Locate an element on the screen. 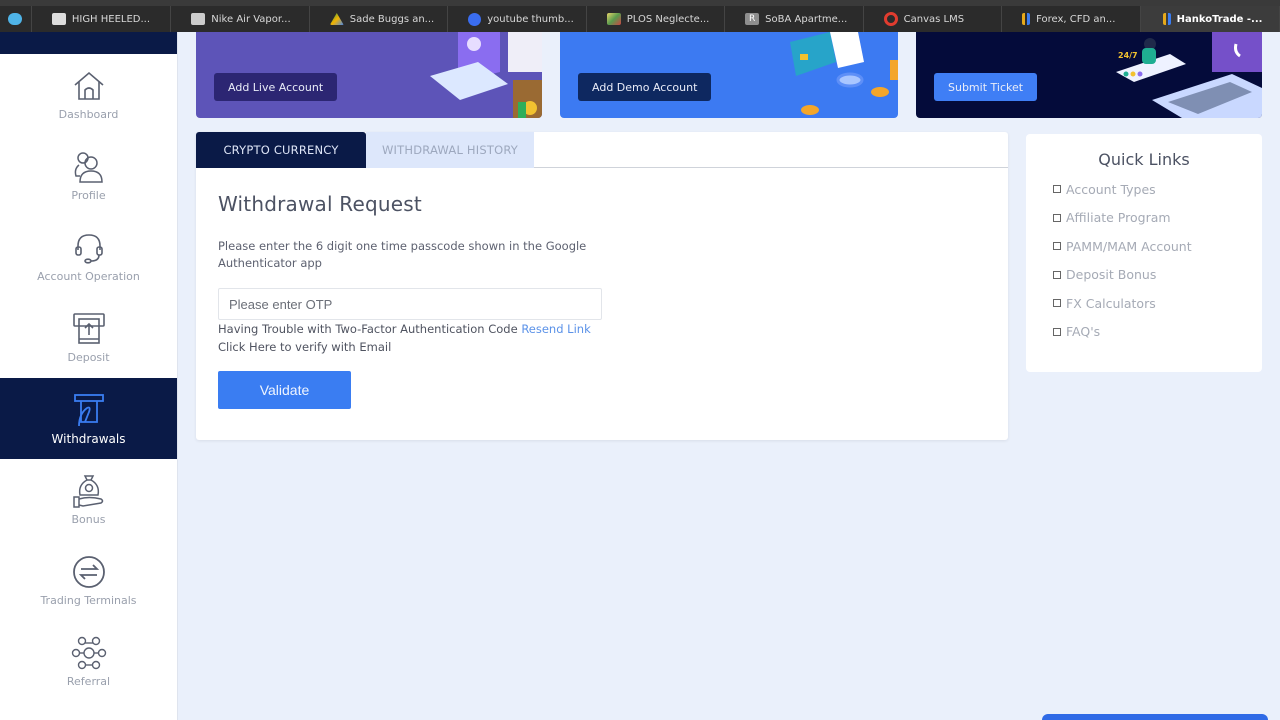 This screenshot has width=1280, height=720. quick-link-affiliate-program: Affiliate Program is located at coordinates (1144, 218).